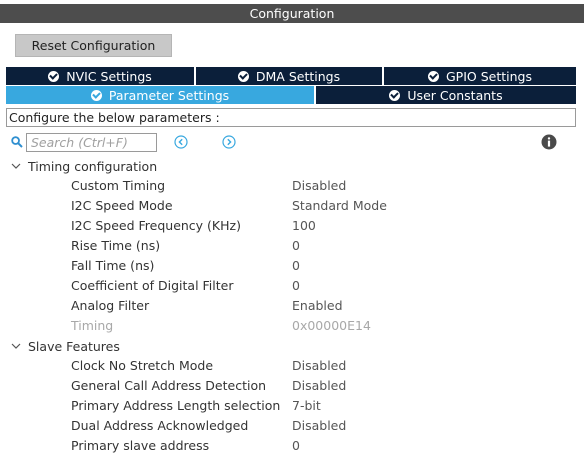 Image resolution: width=584 pixels, height=463 pixels. I want to click on param-row: Dual Address Acknowledged Disabled, so click(292, 426).